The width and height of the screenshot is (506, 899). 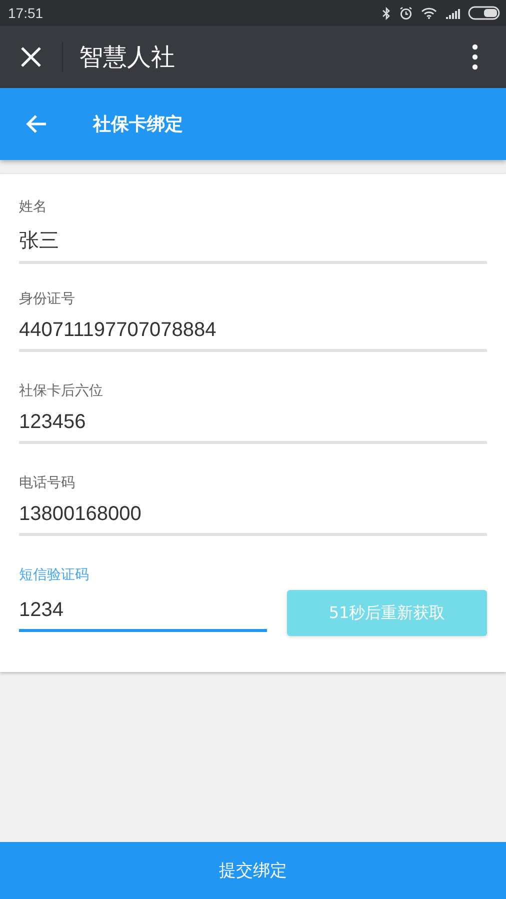 I want to click on field-label: 电话号码, so click(x=47, y=483).